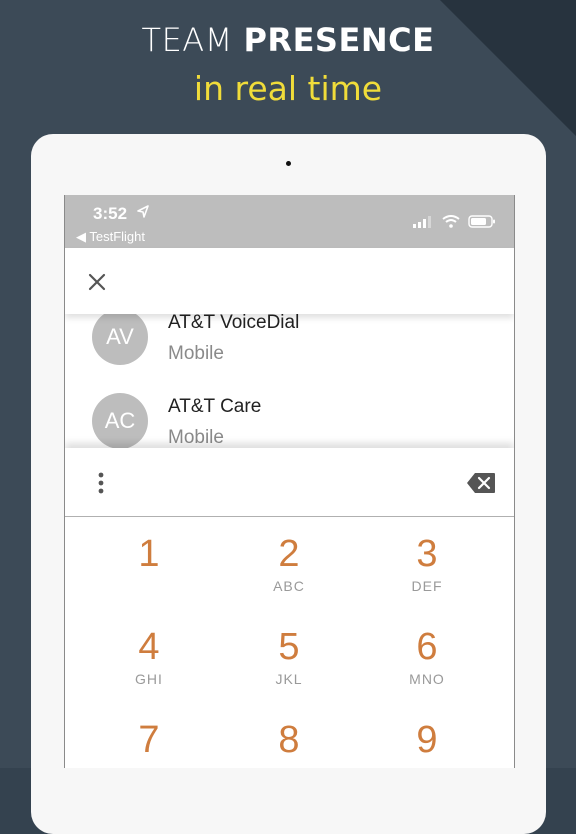  I want to click on key-digit: 2, so click(289, 554).